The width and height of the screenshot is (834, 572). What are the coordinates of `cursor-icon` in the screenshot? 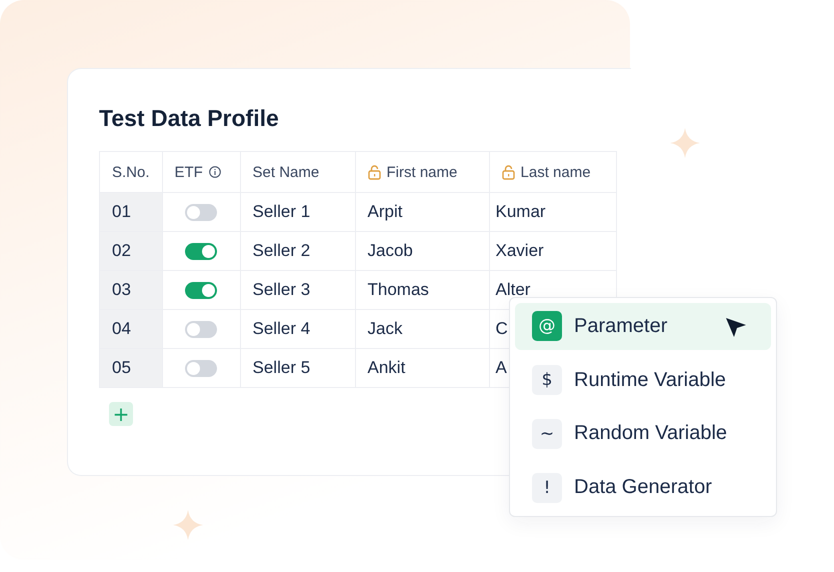 It's located at (736, 327).